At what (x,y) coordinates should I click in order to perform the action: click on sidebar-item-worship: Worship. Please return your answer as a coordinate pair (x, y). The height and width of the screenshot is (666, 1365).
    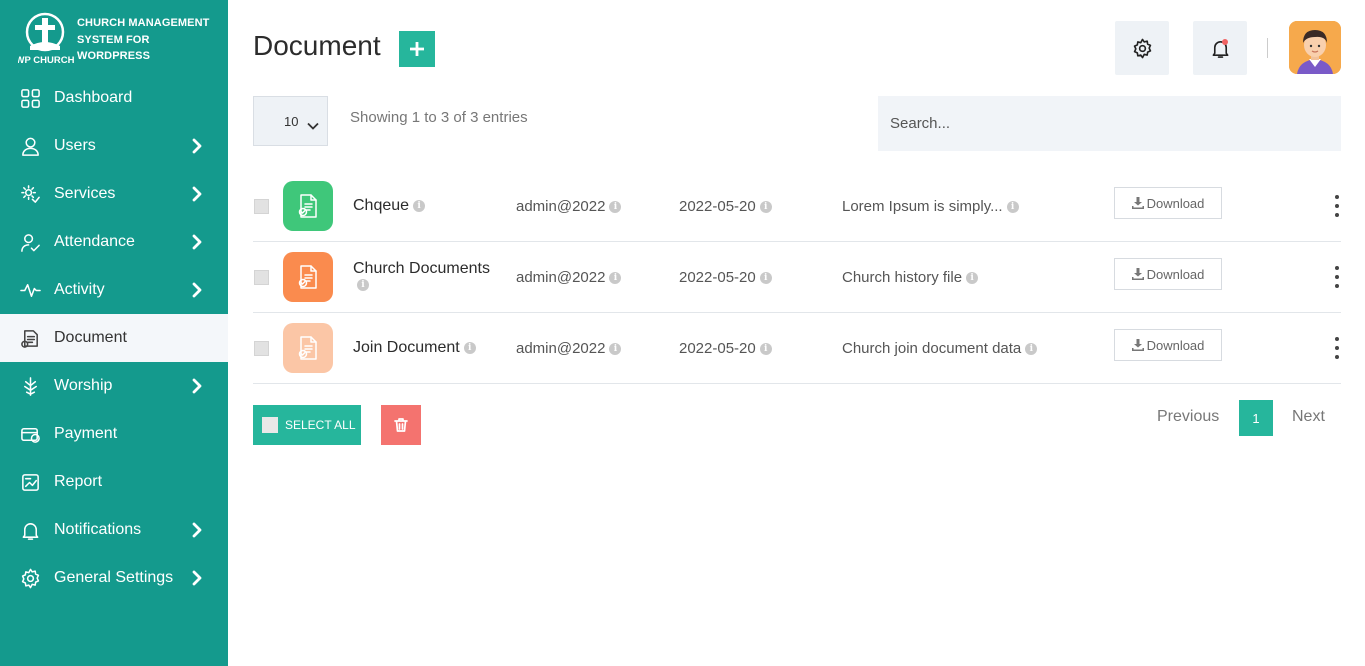
    Looking at the image, I should click on (114, 386).